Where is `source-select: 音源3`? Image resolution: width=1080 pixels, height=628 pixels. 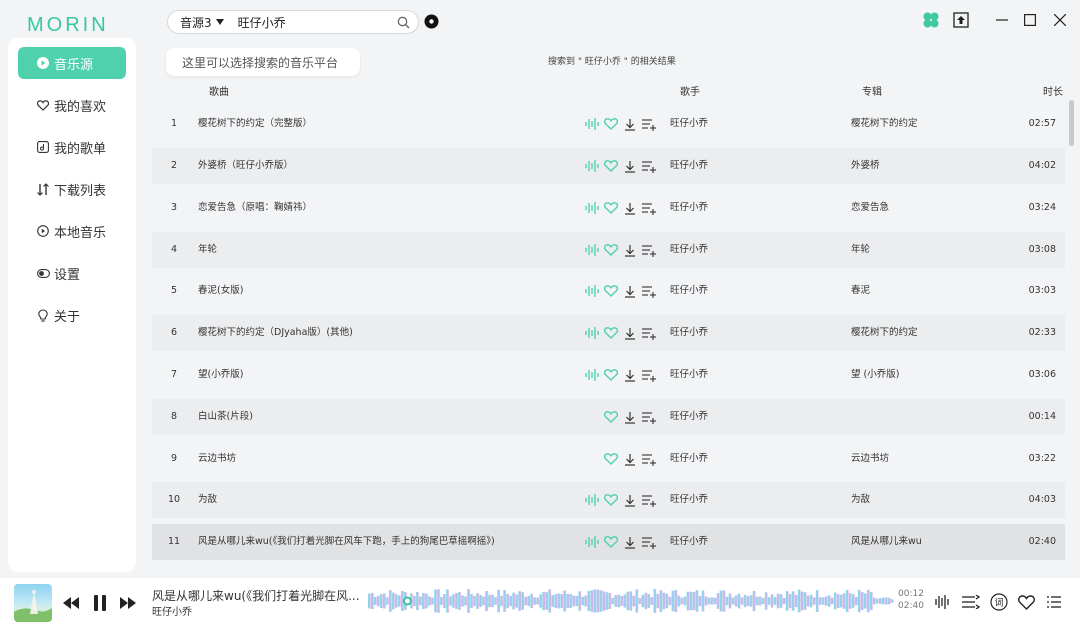 source-select: 音源3 is located at coordinates (202, 22).